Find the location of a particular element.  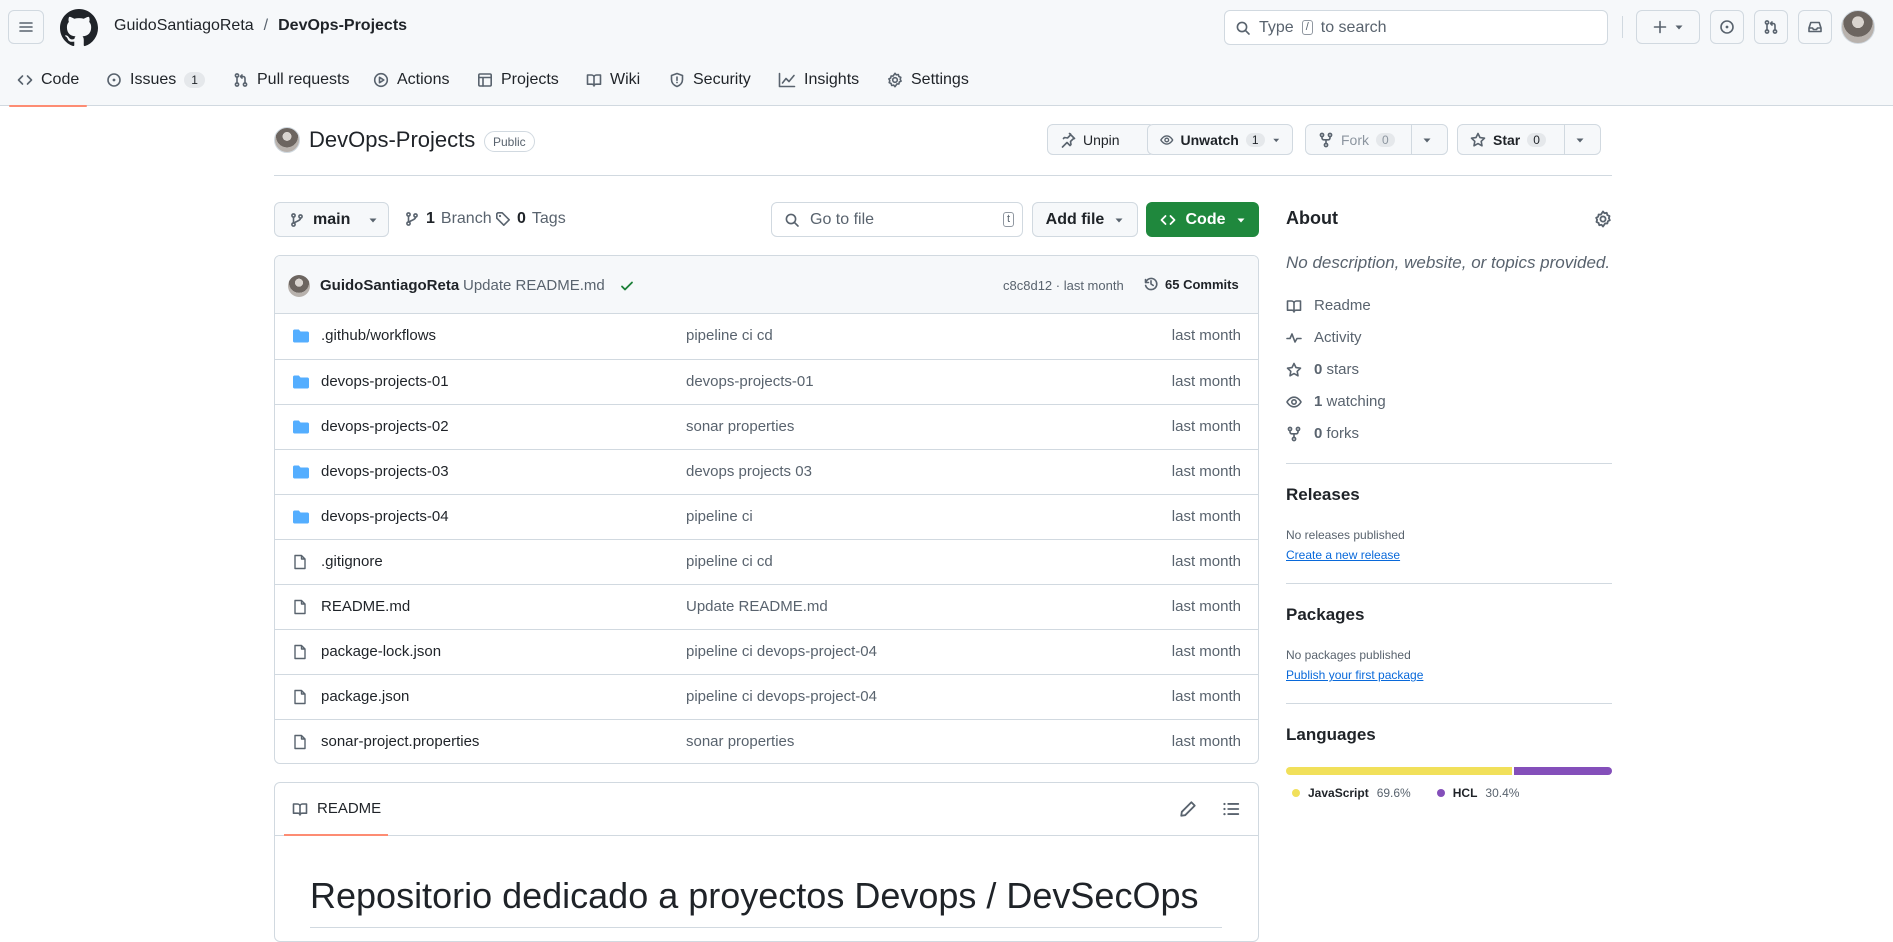

about-watching-link: 1 watching is located at coordinates (1336, 401).